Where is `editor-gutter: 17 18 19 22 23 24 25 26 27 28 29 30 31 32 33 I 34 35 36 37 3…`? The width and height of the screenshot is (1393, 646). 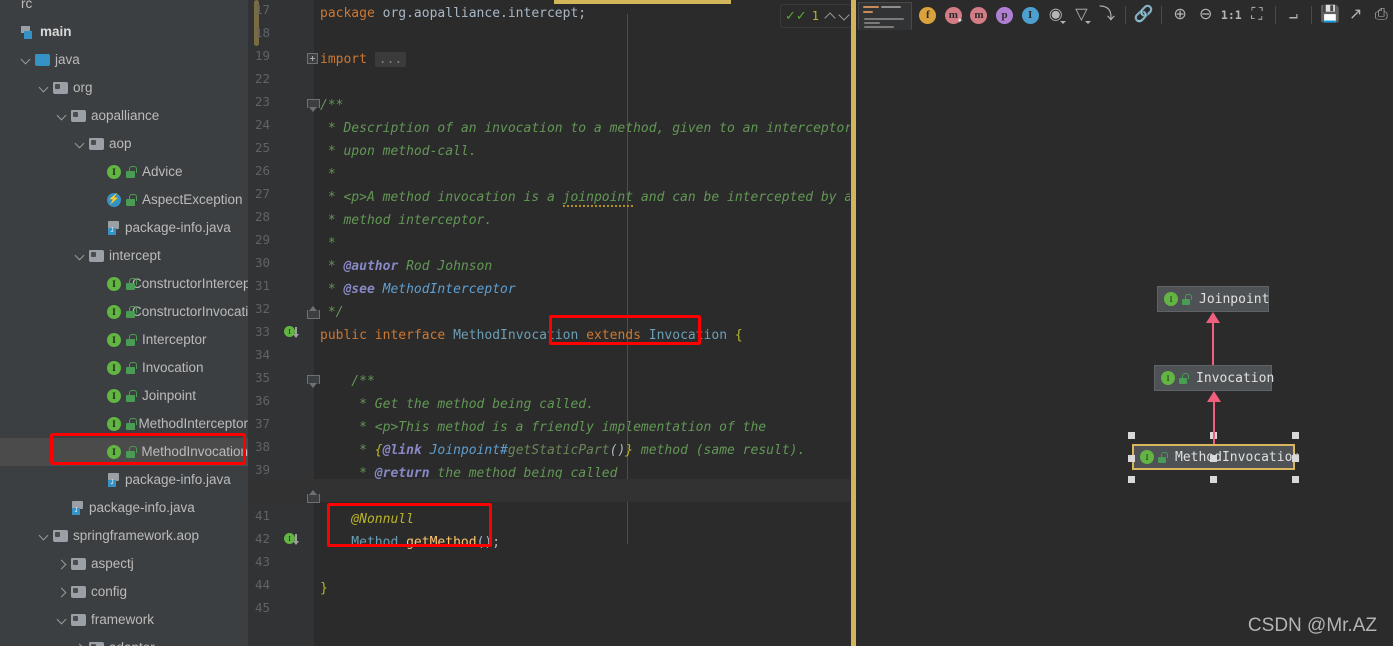 editor-gutter: 17 18 19 22 23 24 25 26 27 28 29 30 31 32 33 I 34 35 36 37 3… is located at coordinates (281, 323).